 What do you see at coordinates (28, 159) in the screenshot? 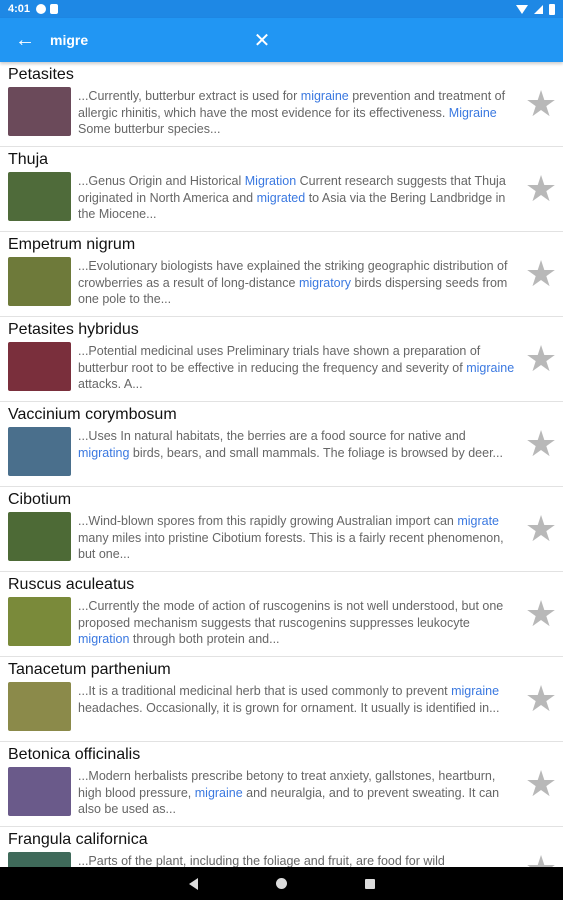
I see `result-title: Thuja` at bounding box center [28, 159].